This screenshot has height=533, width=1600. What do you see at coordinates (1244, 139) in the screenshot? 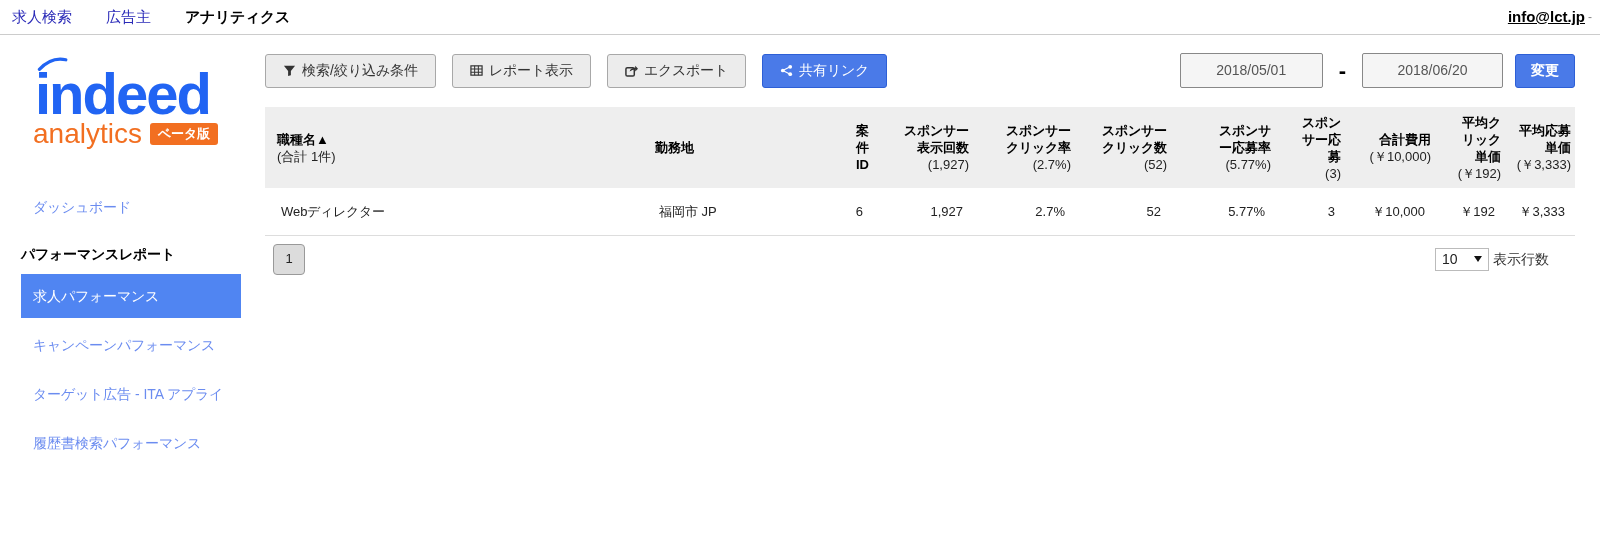
I see `column-header: スポンサ ー応募率` at bounding box center [1244, 139].